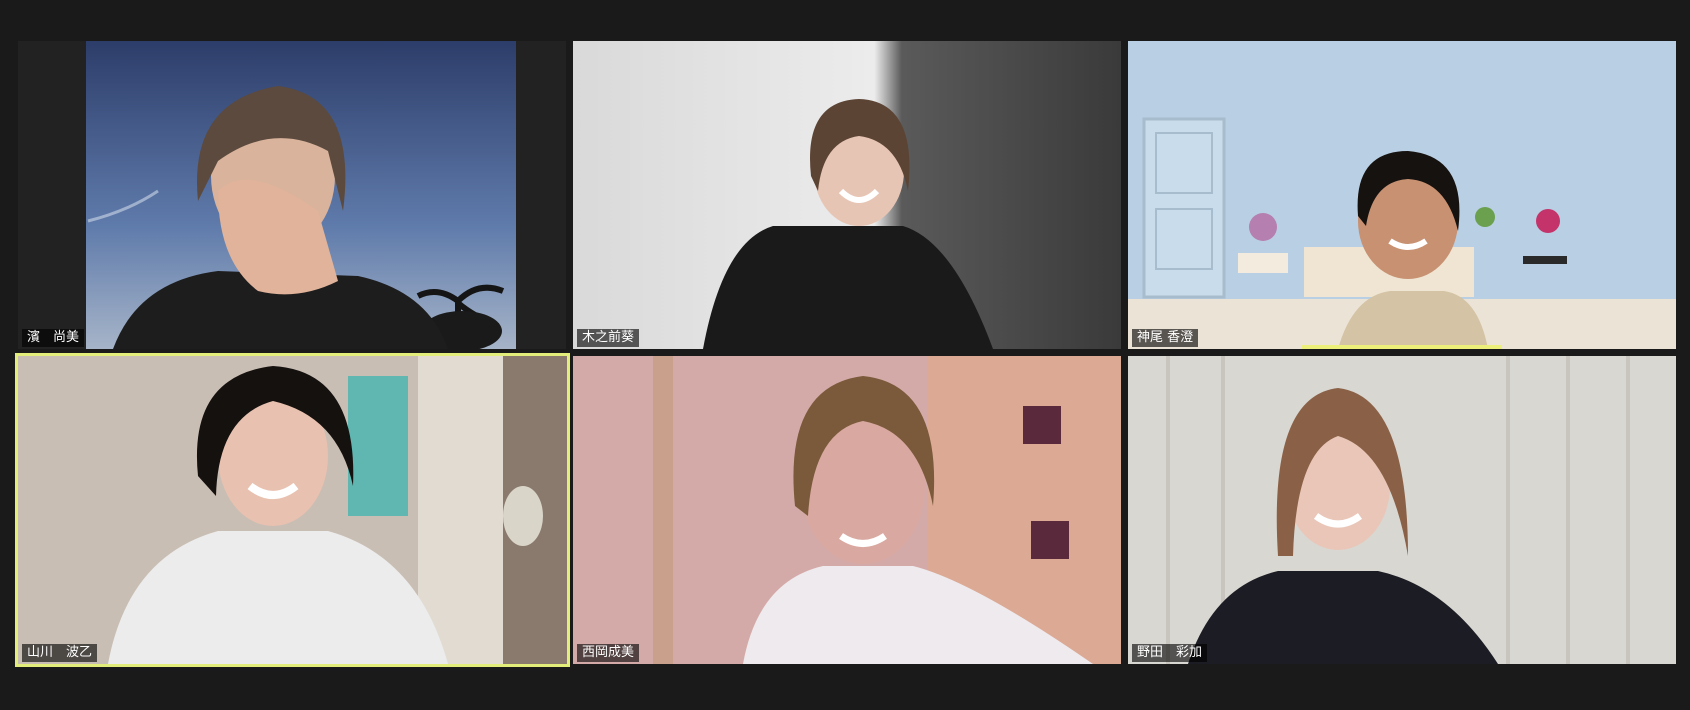 The image size is (1690, 710). What do you see at coordinates (1170, 653) in the screenshot?
I see `participant-name-label: 野田 彩加` at bounding box center [1170, 653].